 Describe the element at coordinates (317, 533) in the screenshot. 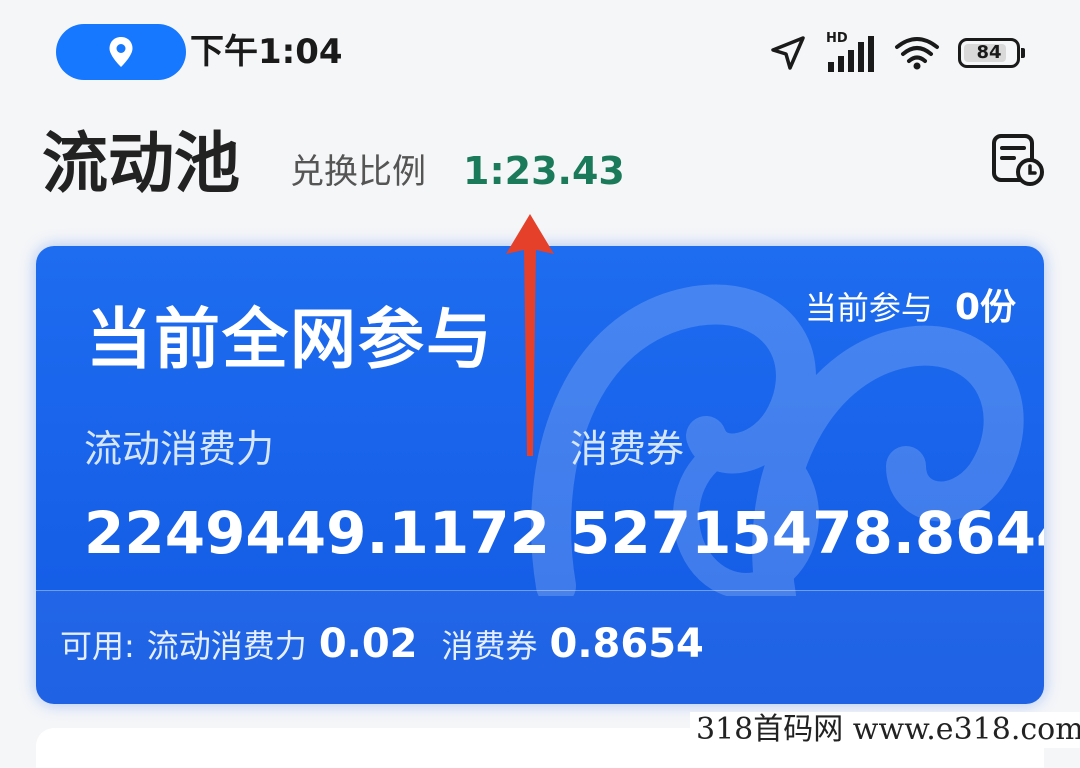

I see `liquidity-power-value: 2249449.1172` at that location.